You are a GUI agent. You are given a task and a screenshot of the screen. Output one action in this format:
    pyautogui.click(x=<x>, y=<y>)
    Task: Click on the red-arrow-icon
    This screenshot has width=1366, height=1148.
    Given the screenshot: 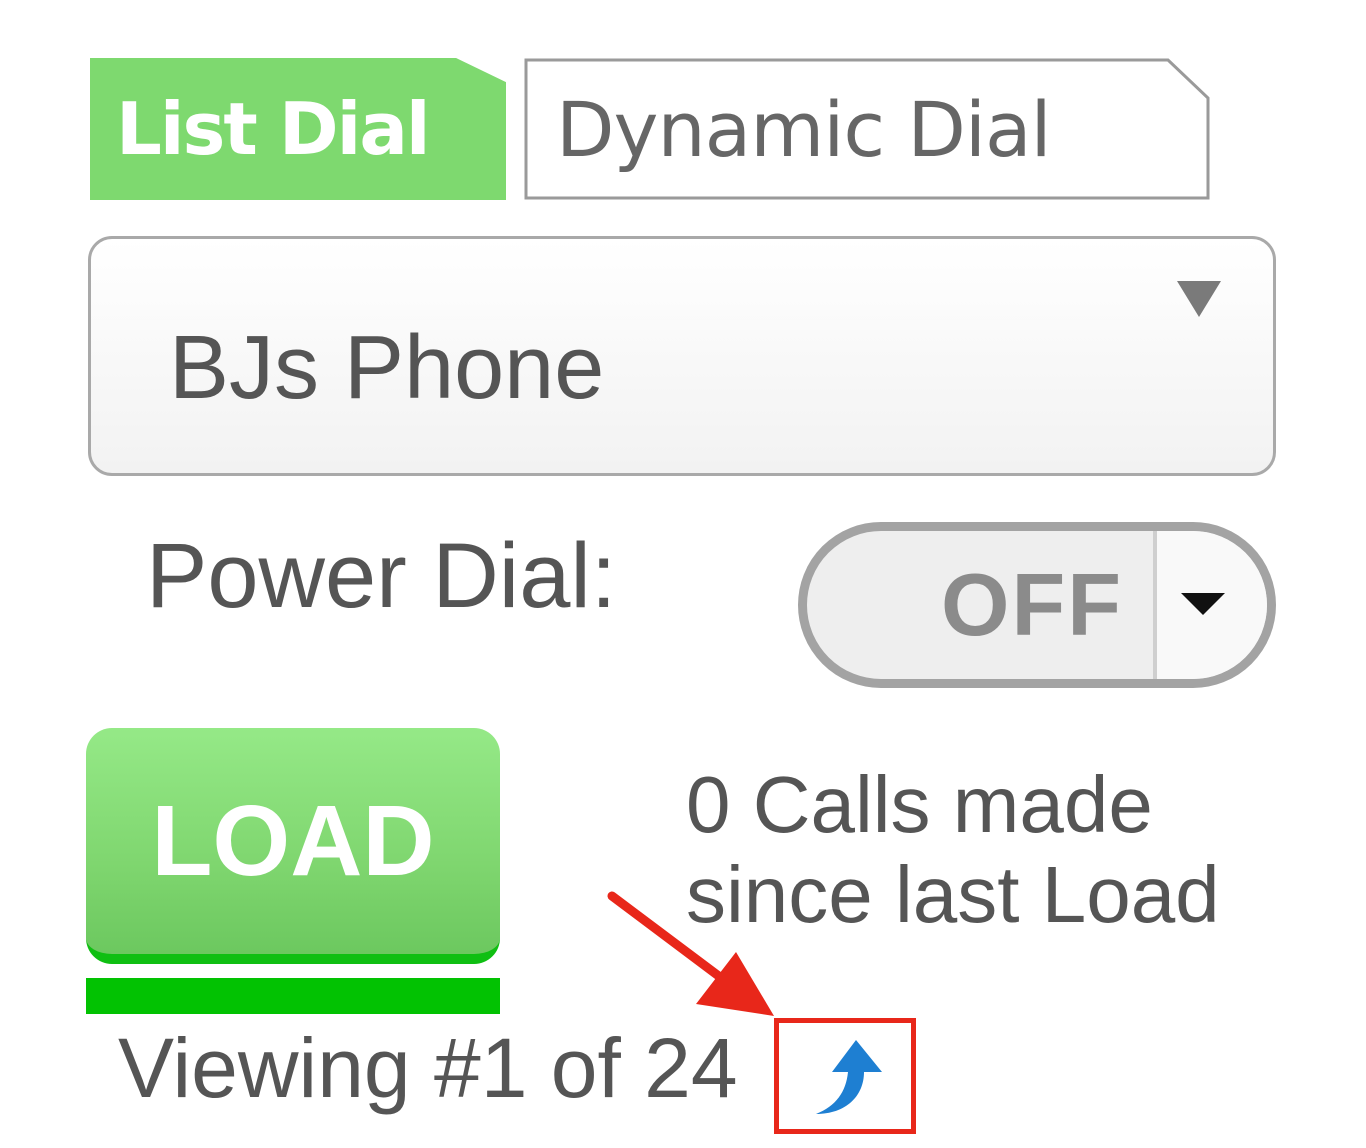 What is the action you would take?
    pyautogui.click(x=690, y=953)
    